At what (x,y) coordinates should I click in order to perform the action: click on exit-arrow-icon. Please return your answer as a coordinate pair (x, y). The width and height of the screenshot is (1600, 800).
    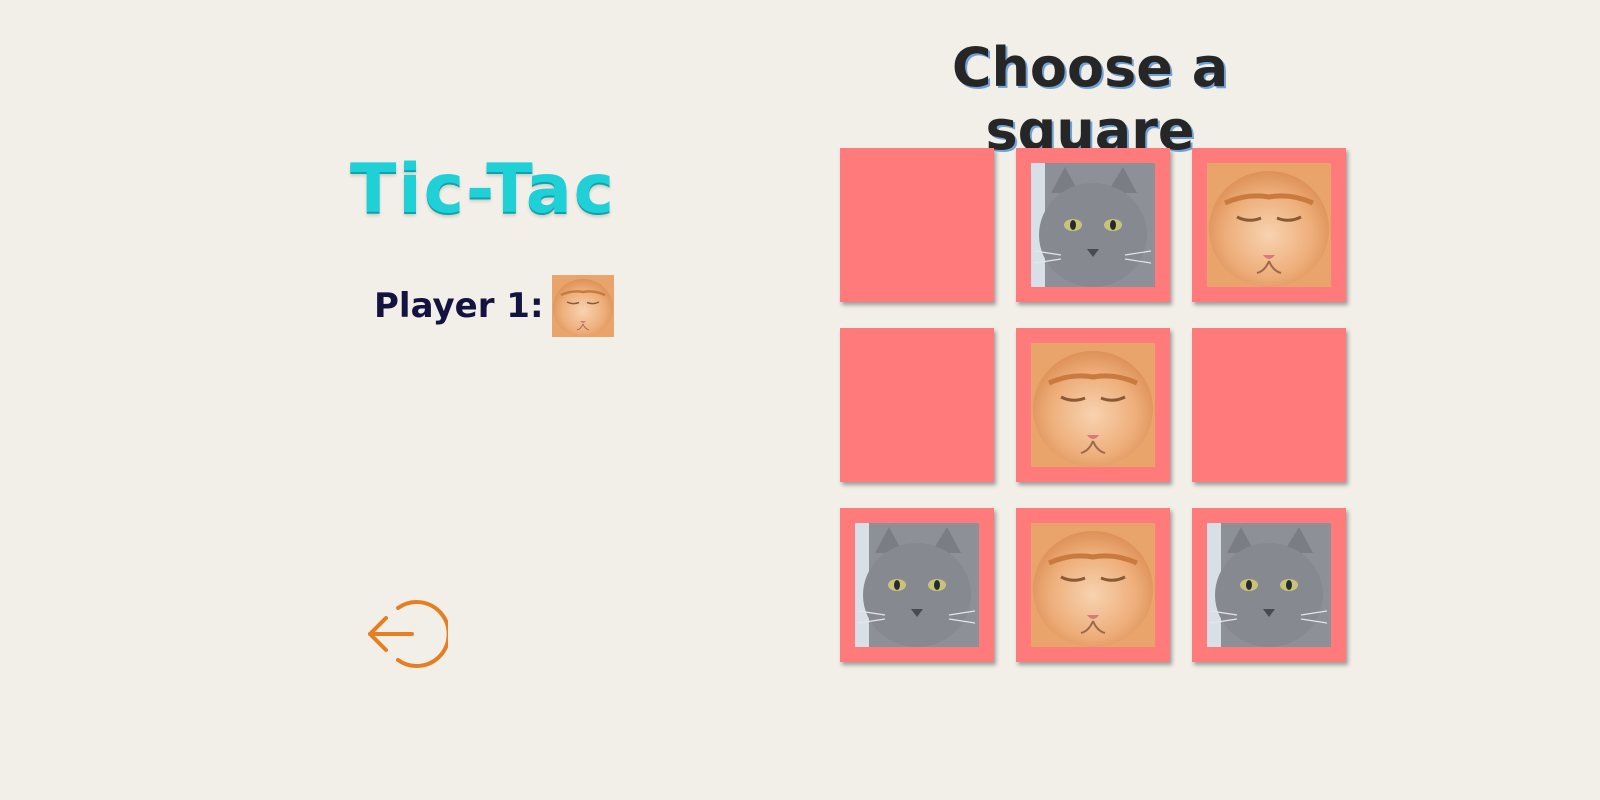
    Looking at the image, I should click on (406, 632).